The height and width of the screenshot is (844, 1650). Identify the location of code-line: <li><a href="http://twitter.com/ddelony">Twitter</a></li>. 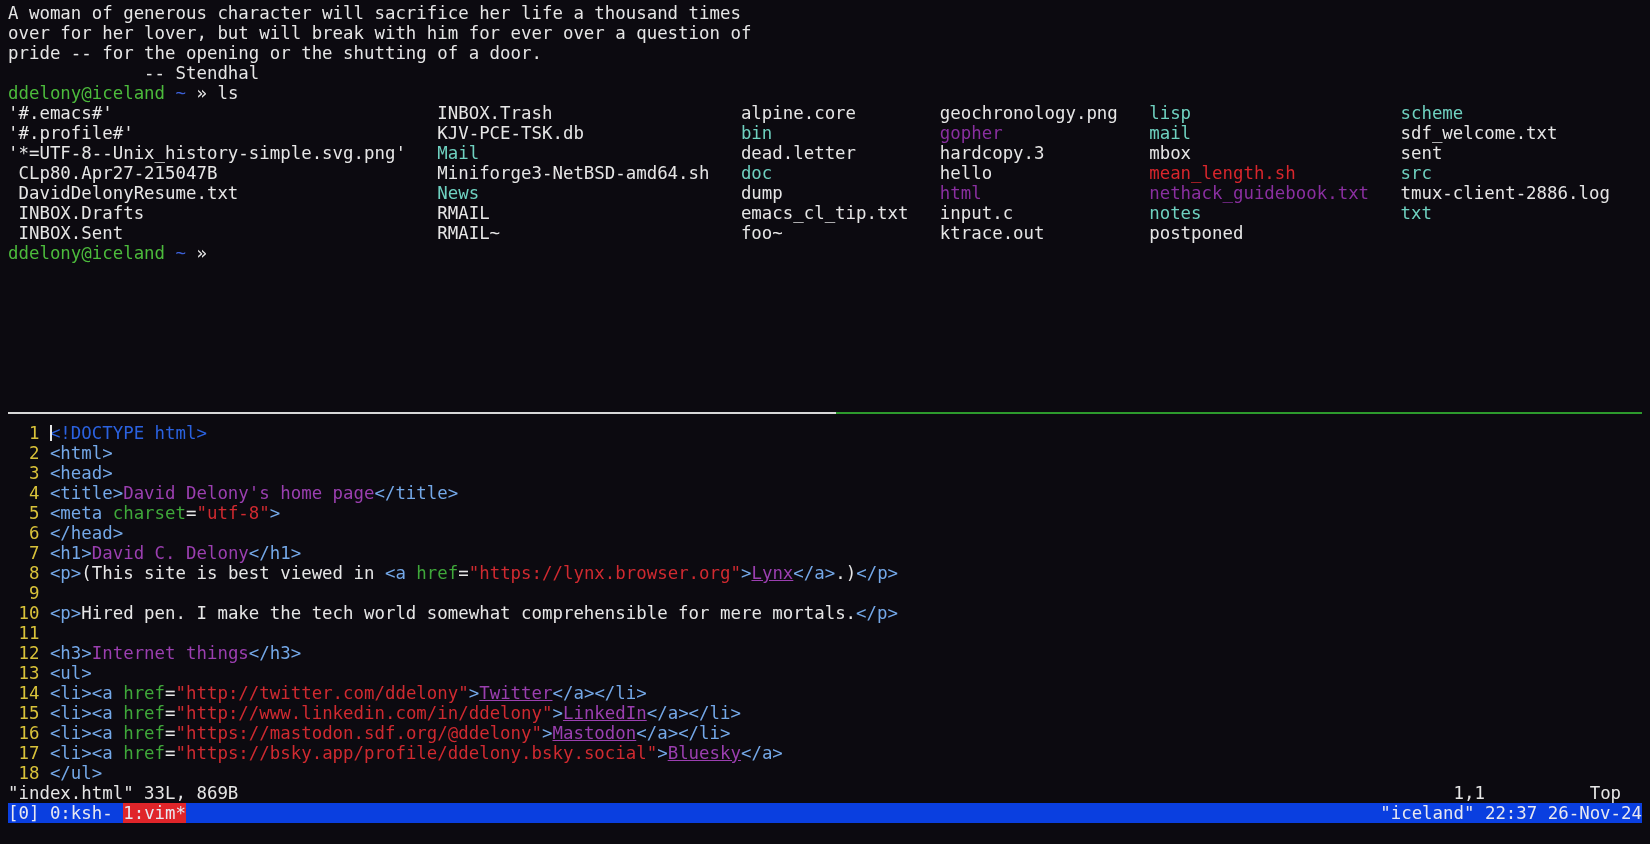
(348, 693).